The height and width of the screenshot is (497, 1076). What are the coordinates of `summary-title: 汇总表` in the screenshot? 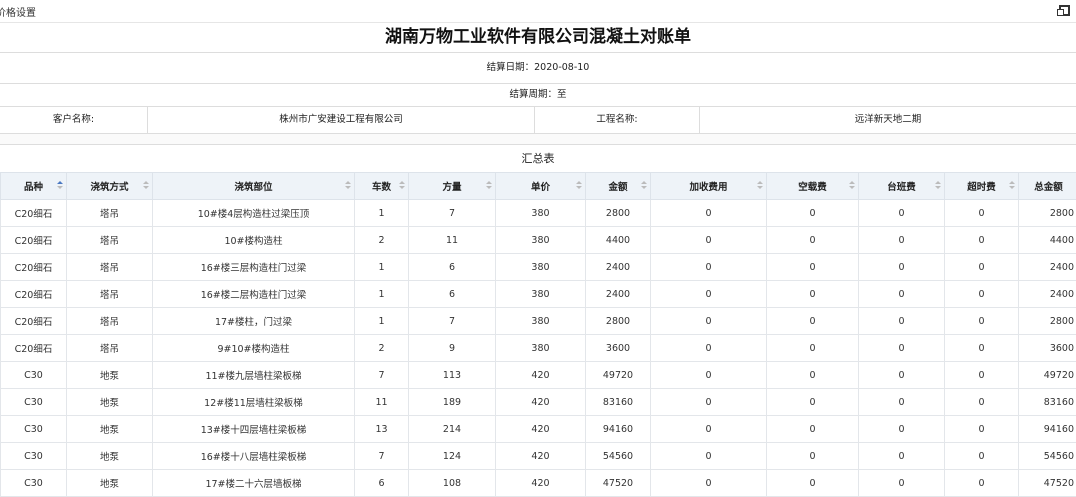 It's located at (538, 159).